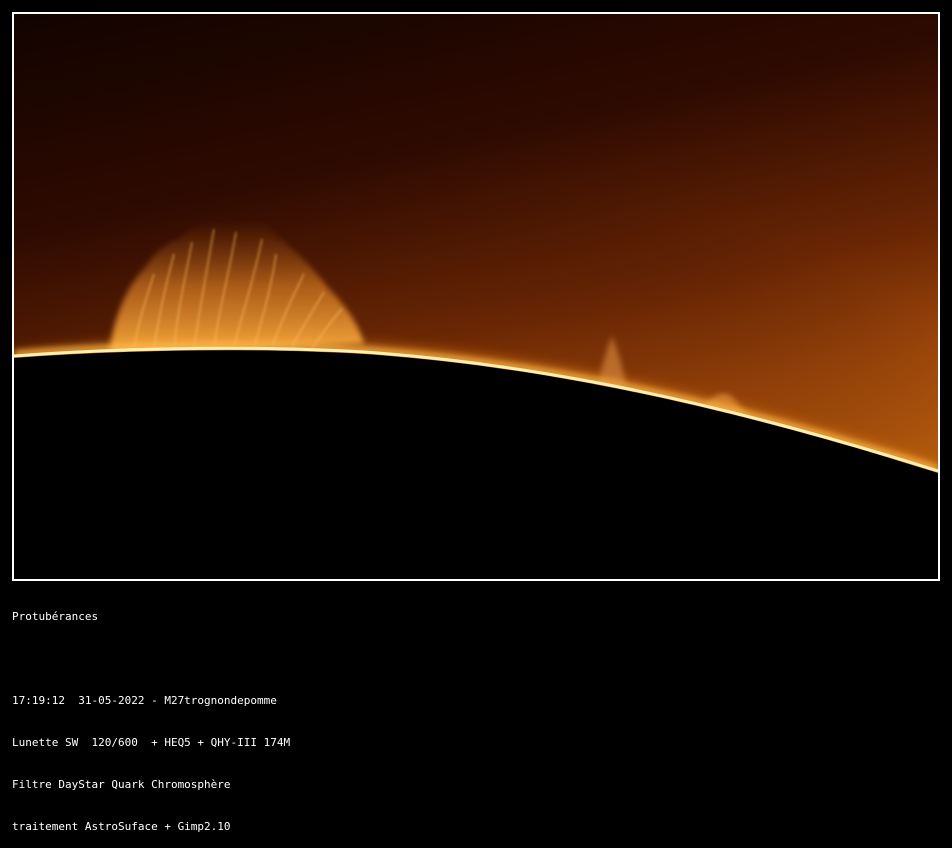 The width and height of the screenshot is (952, 848). What do you see at coordinates (121, 826) in the screenshot?
I see `caption-processing: traitement AstroSuface + Gimp2.10` at bounding box center [121, 826].